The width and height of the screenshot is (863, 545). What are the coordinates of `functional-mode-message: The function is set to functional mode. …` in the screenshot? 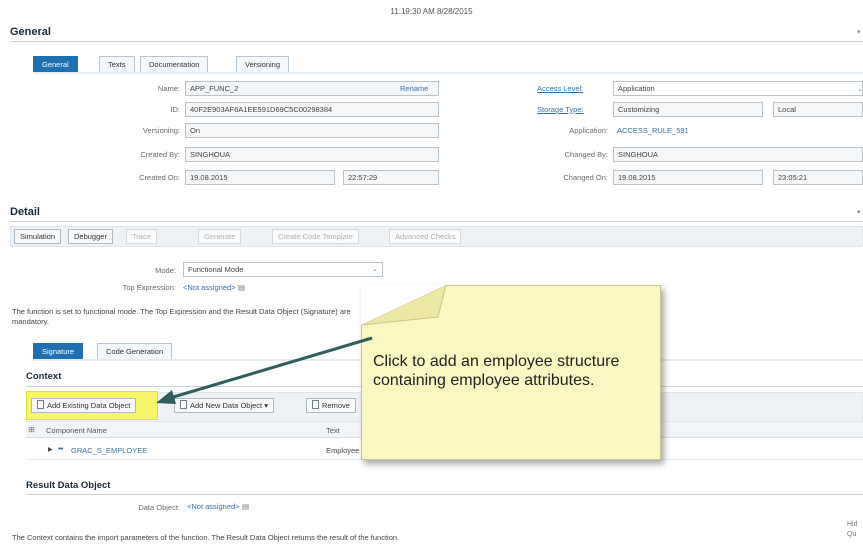 It's located at (181, 316).